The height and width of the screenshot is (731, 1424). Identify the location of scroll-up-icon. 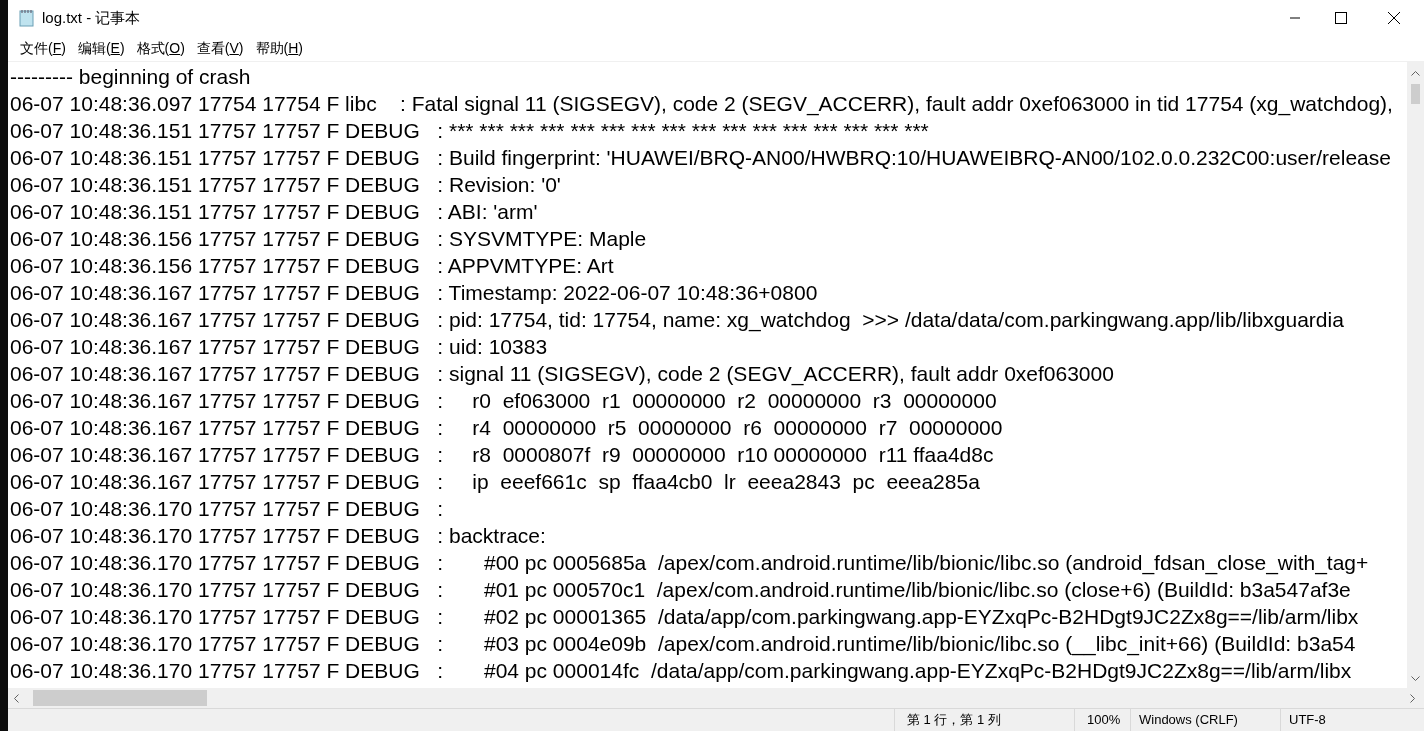
(1415, 73).